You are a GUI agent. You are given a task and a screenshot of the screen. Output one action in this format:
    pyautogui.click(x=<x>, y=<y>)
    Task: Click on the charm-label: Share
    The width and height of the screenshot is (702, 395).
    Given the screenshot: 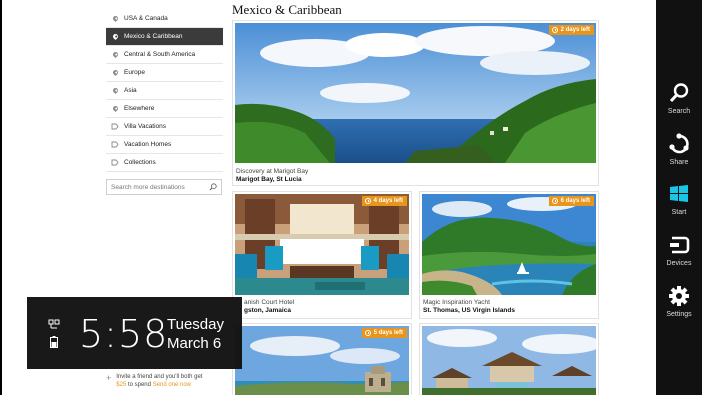 What is the action you would take?
    pyautogui.click(x=679, y=162)
    